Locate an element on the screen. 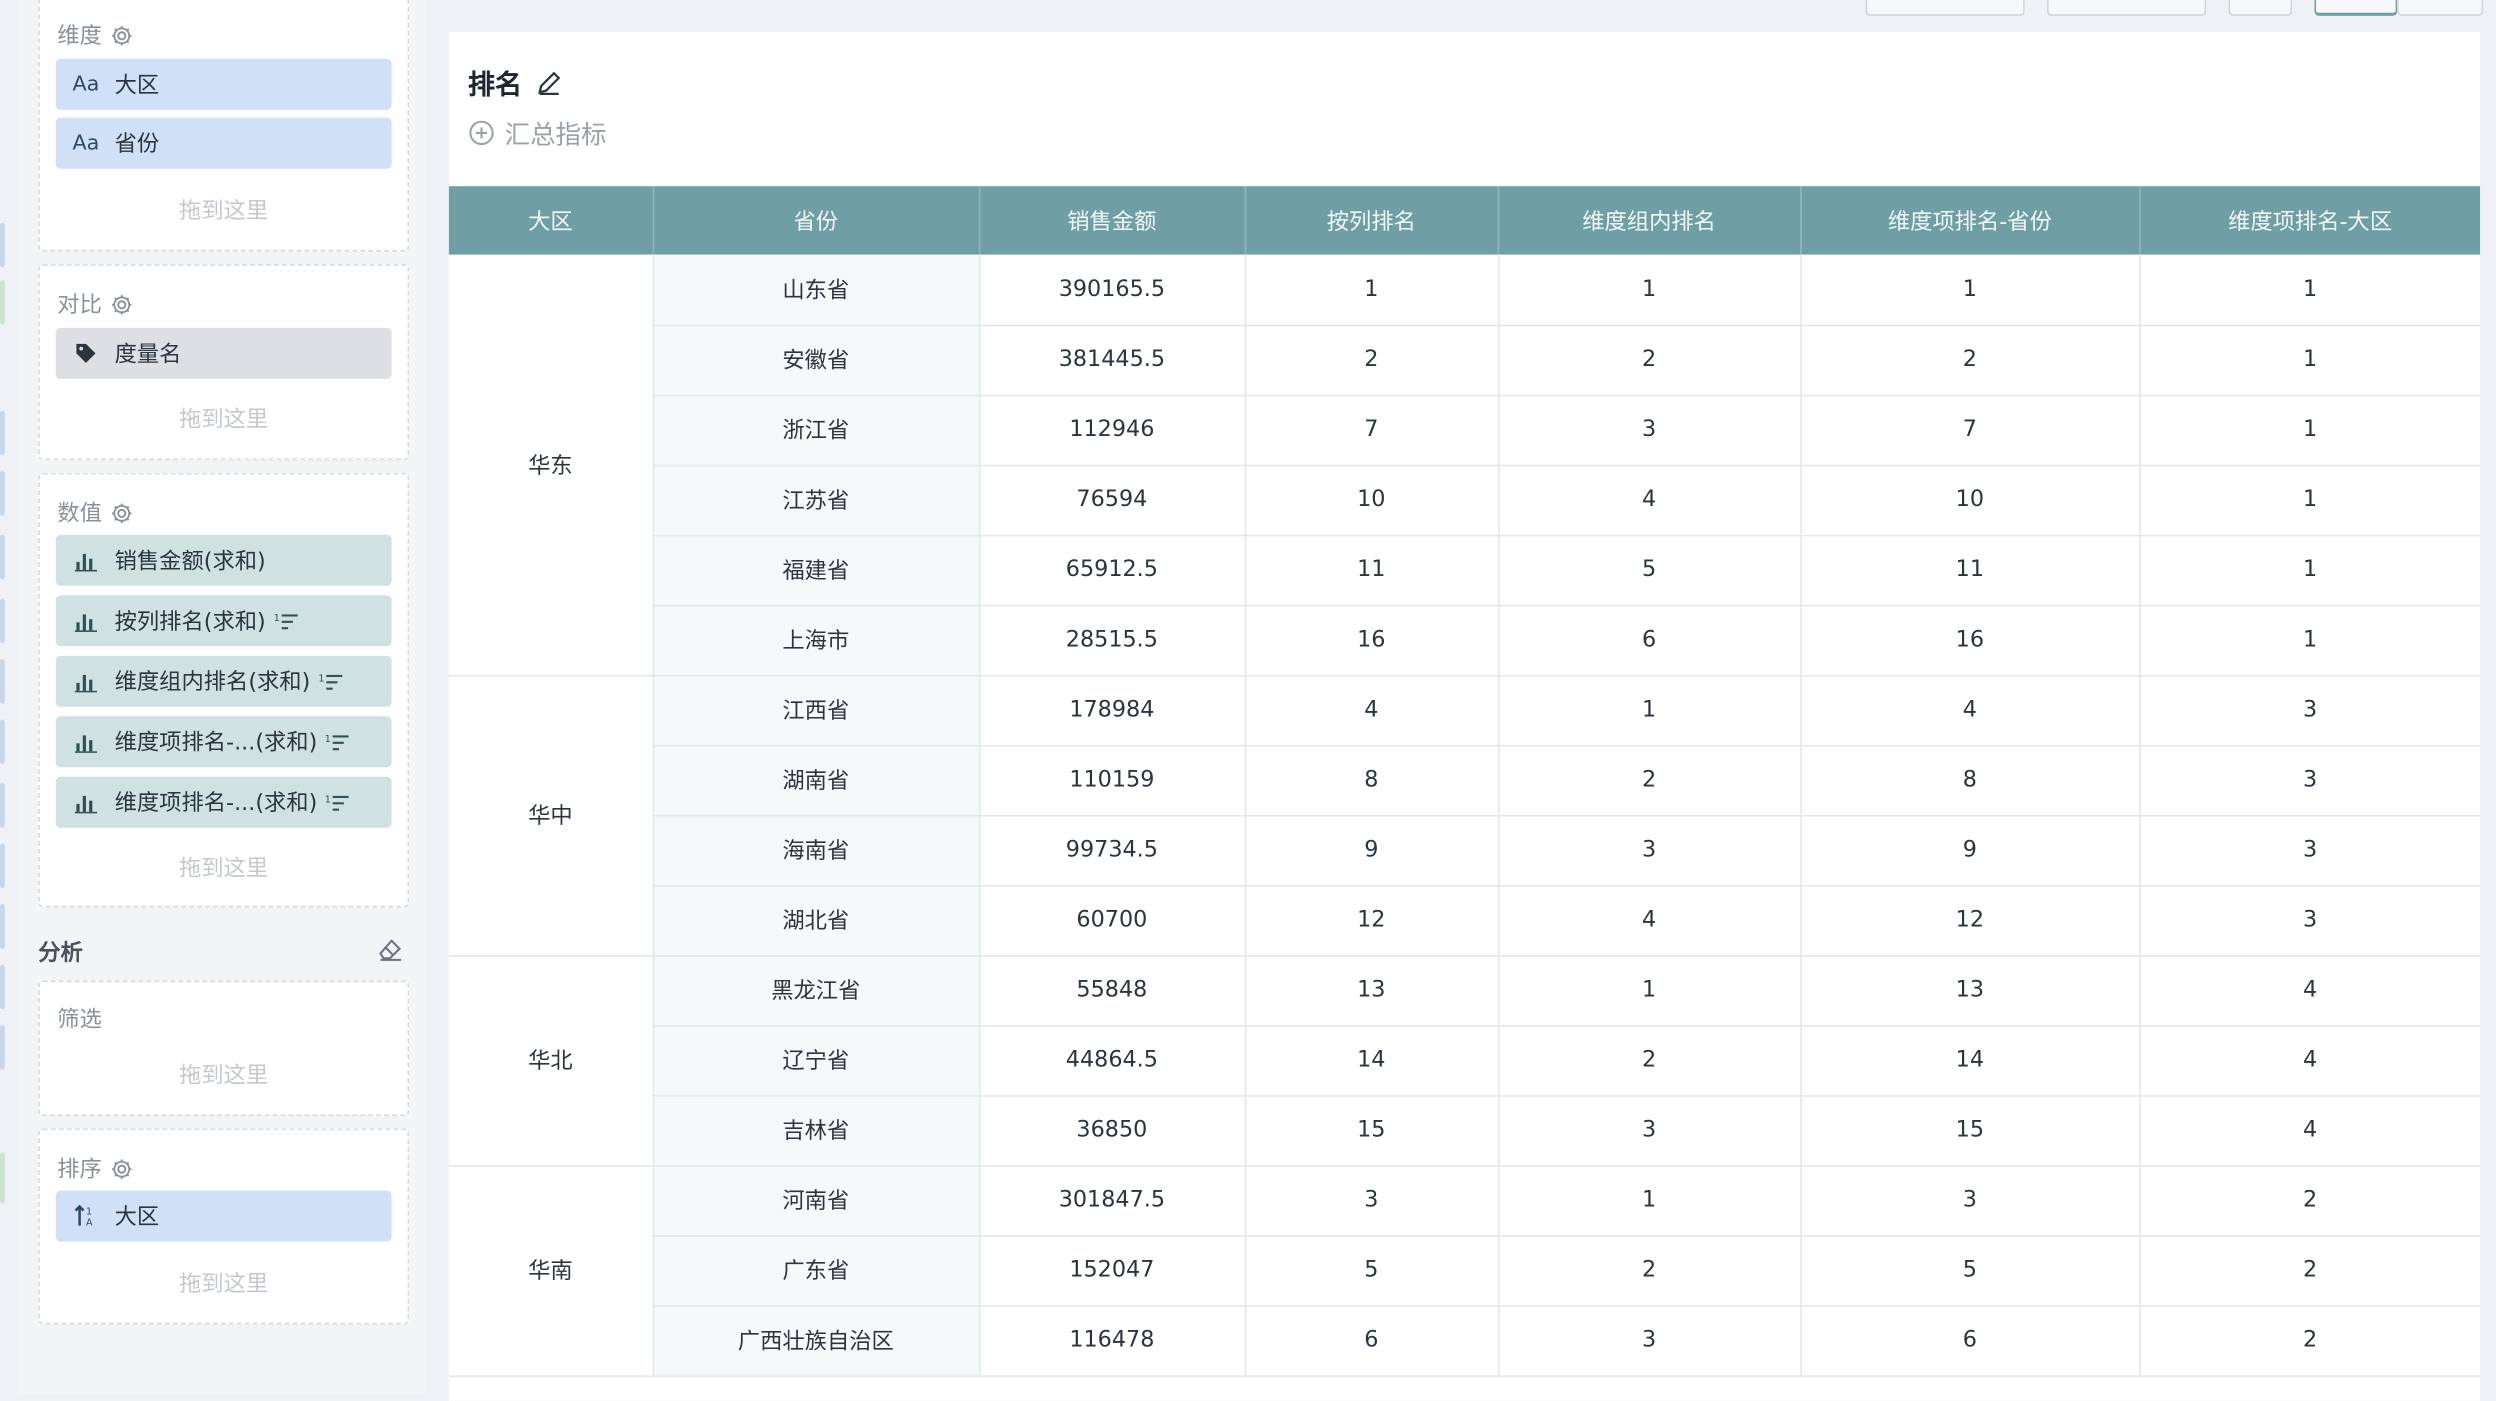  sort-dropzone: 排序 1A 大区 拖到这里 is located at coordinates (224, 1226).